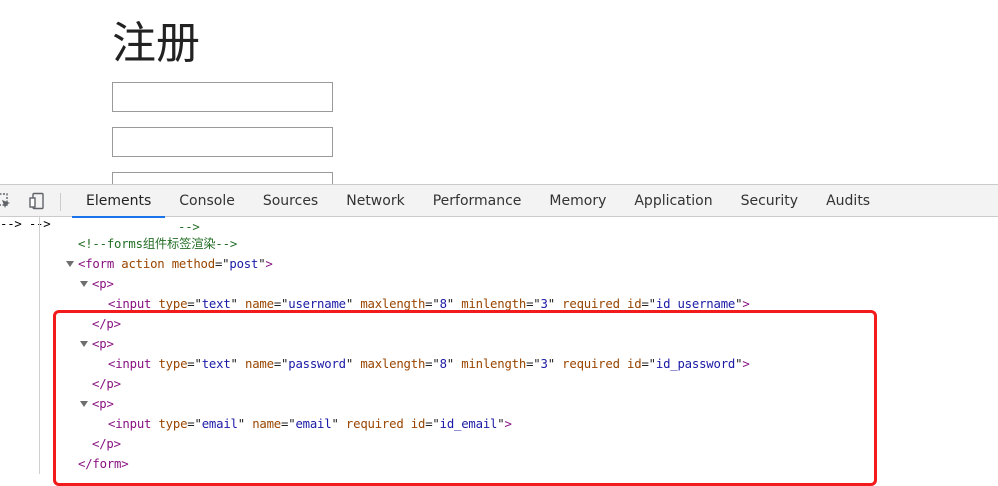 Image resolution: width=998 pixels, height=486 pixels. What do you see at coordinates (770, 201) in the screenshot?
I see `tab-security: Security` at bounding box center [770, 201].